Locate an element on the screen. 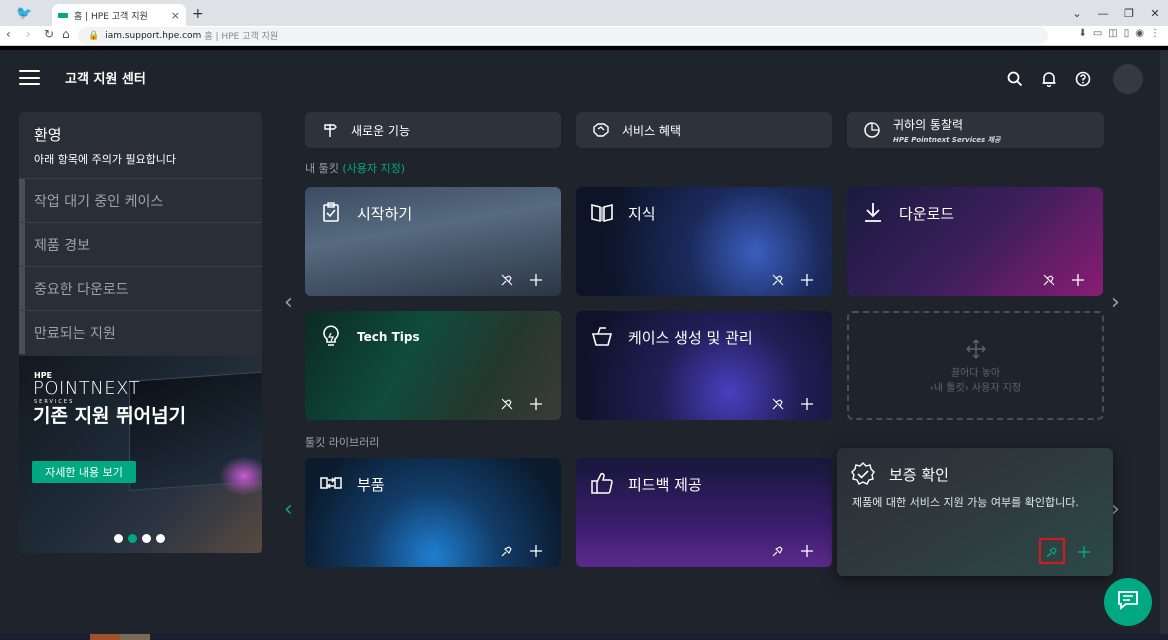 The width and height of the screenshot is (1168, 640). chevron-left-icon: ‹ is located at coordinates (288, 302).